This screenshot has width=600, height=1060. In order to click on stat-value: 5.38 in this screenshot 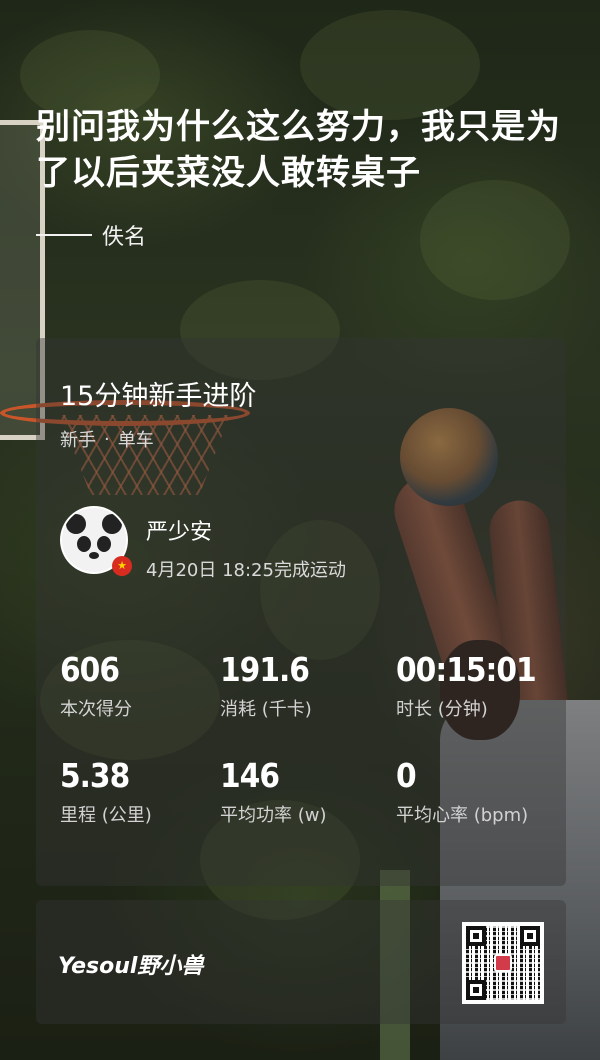, I will do `click(95, 775)`.